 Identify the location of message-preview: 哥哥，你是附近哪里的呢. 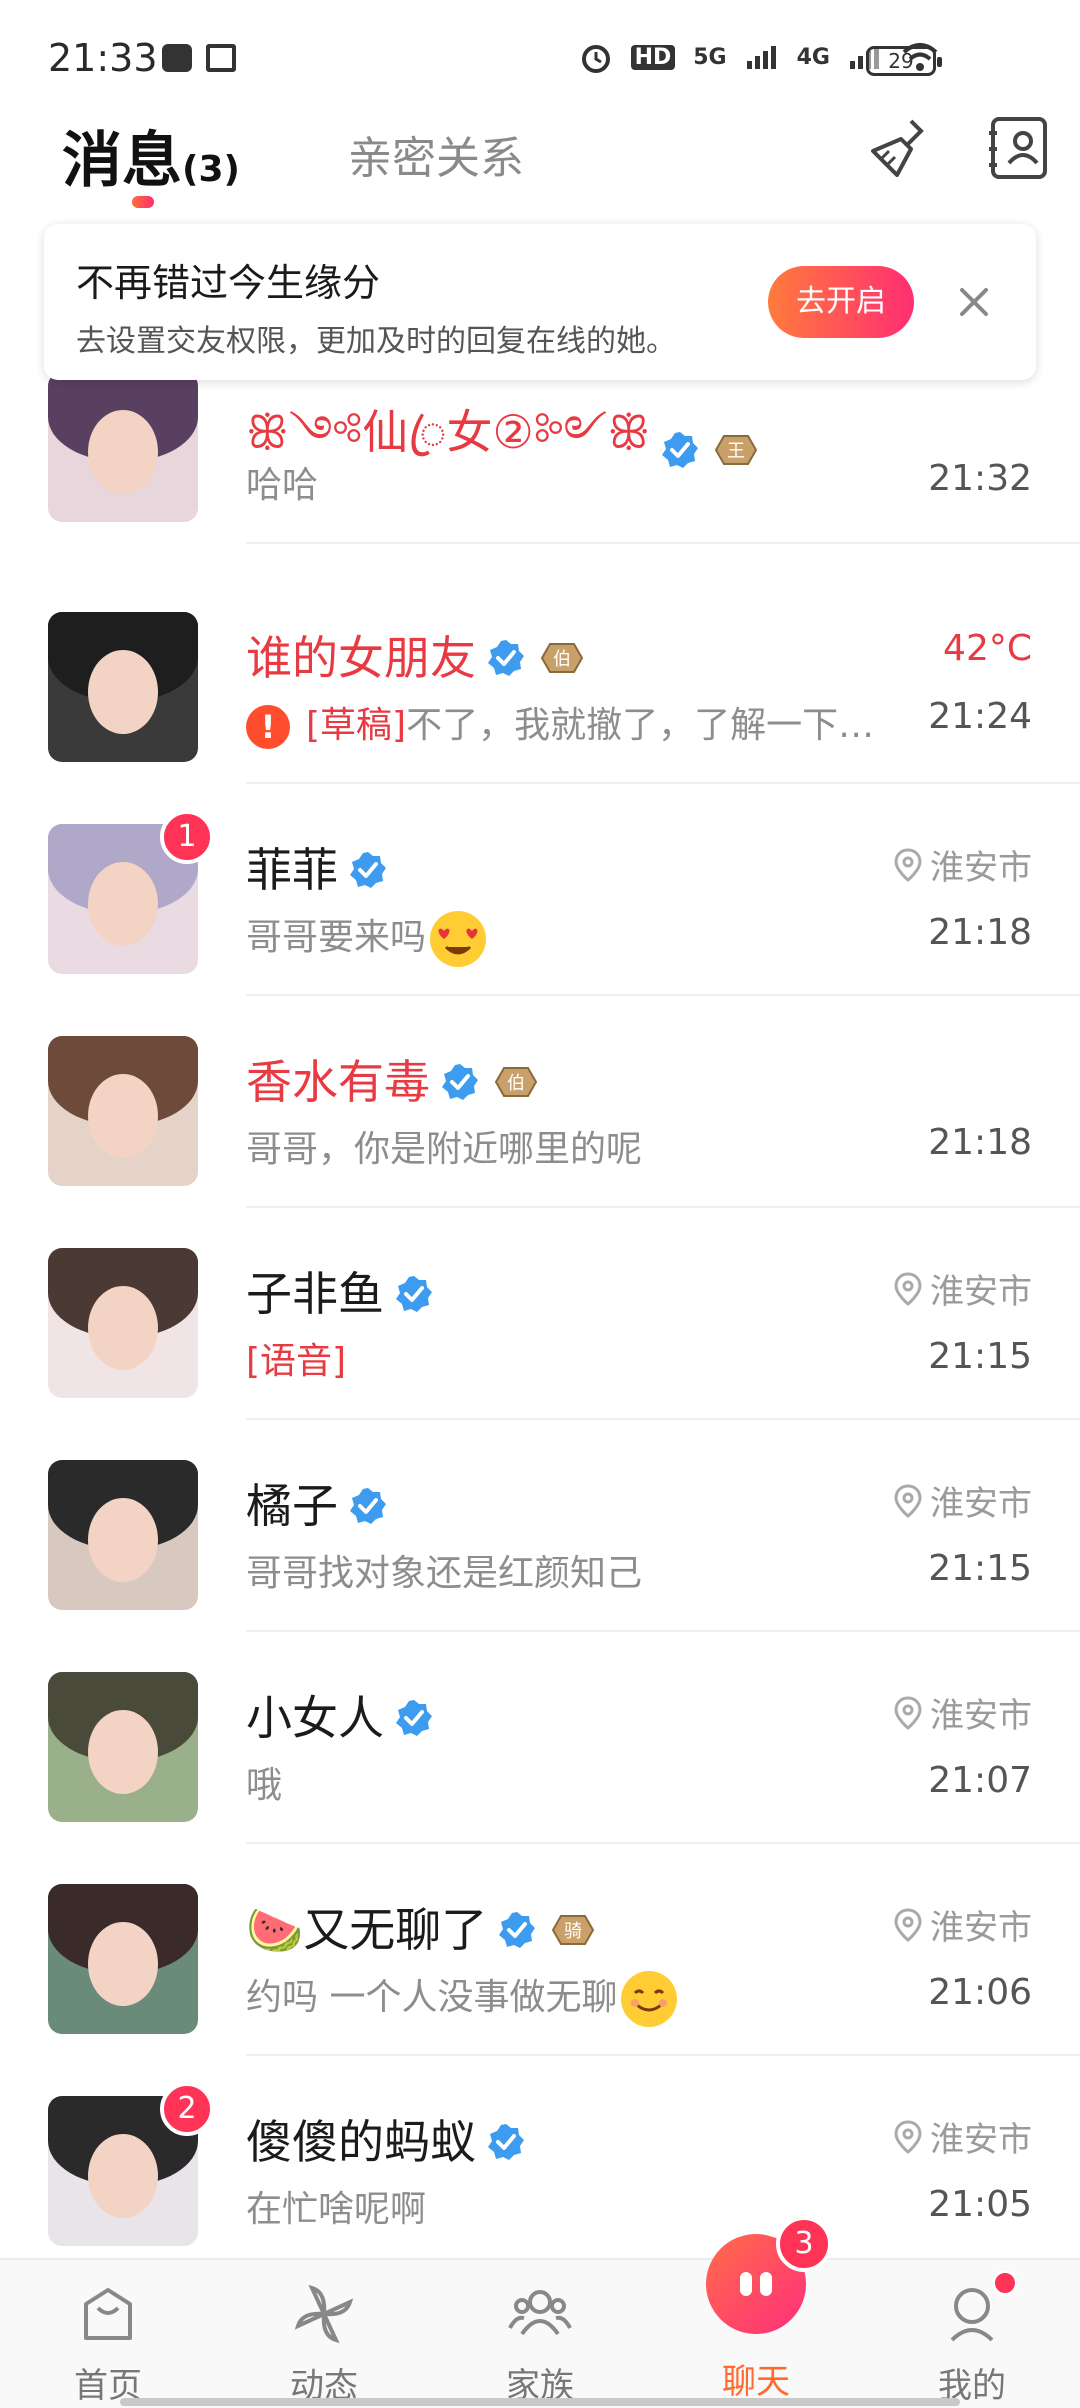
(444, 1146).